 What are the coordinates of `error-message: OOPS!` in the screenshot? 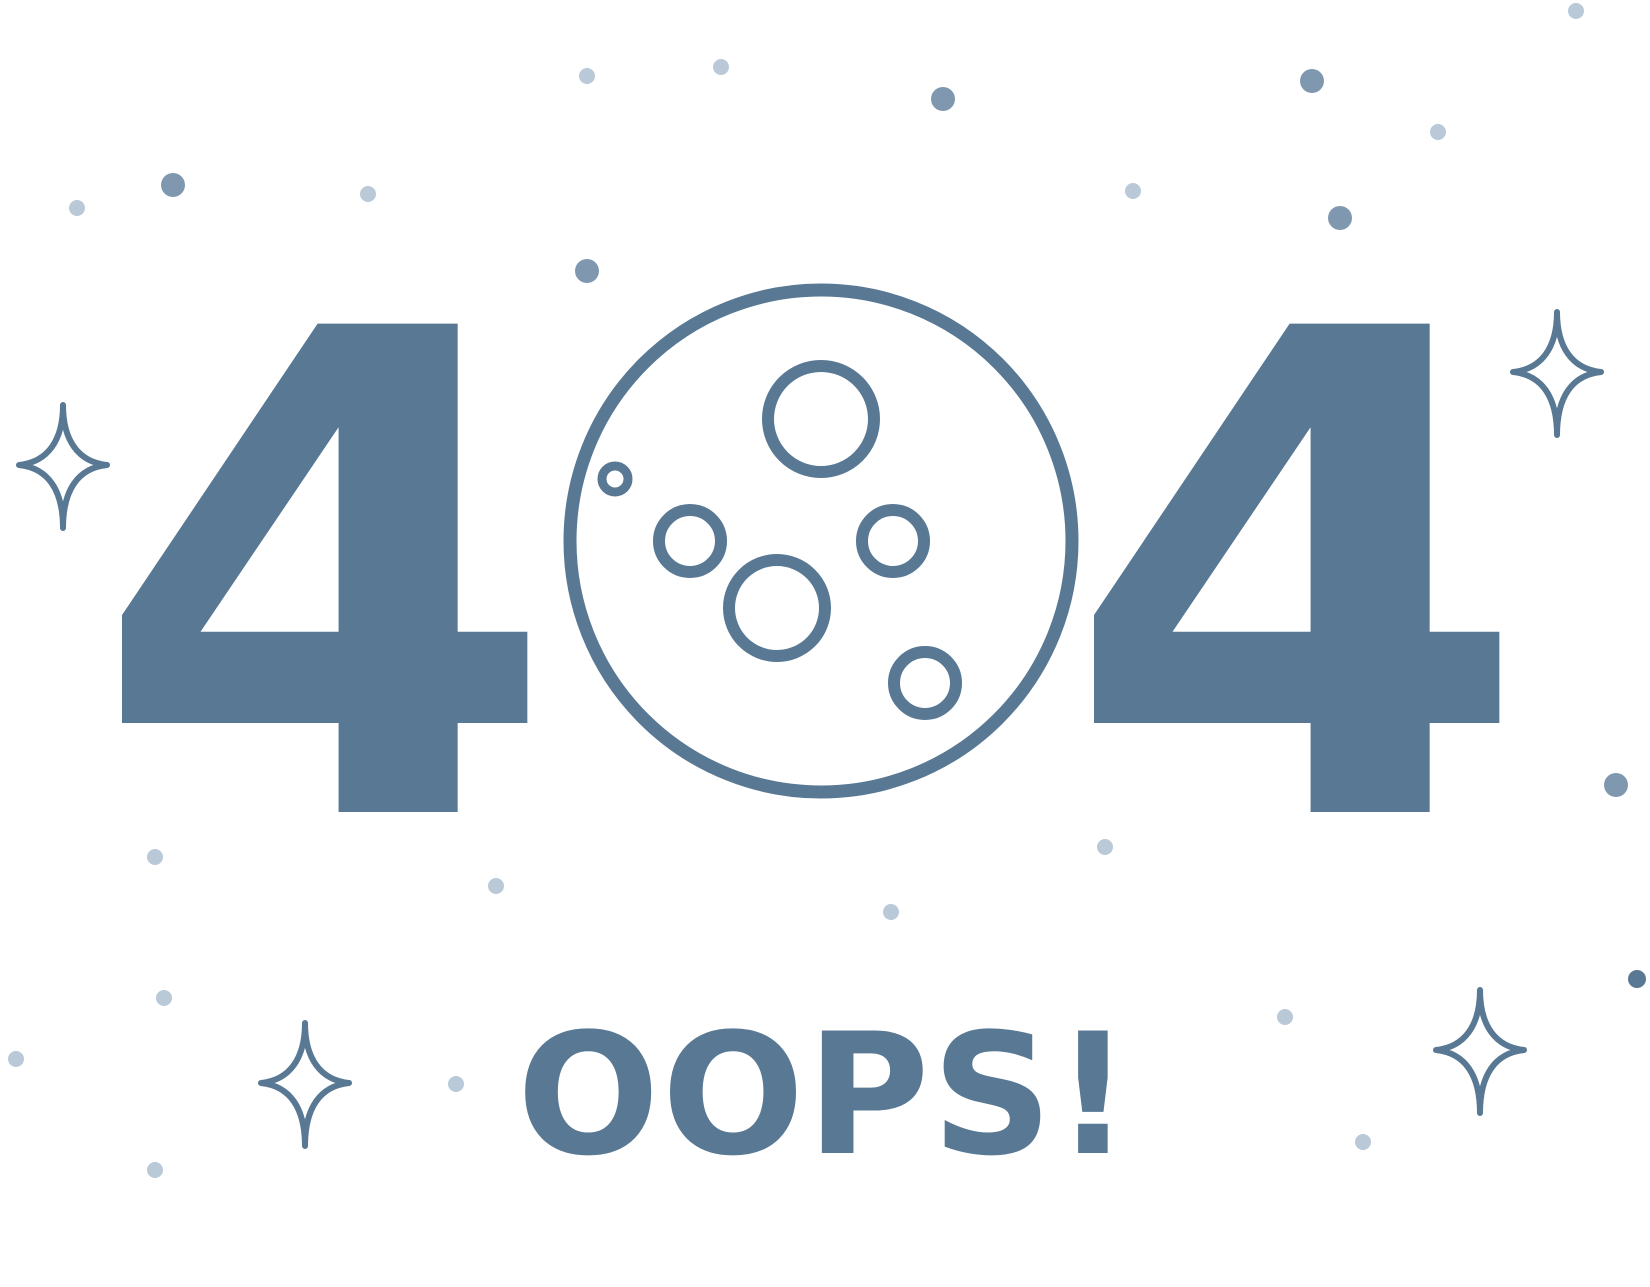 It's located at (825, 1095).